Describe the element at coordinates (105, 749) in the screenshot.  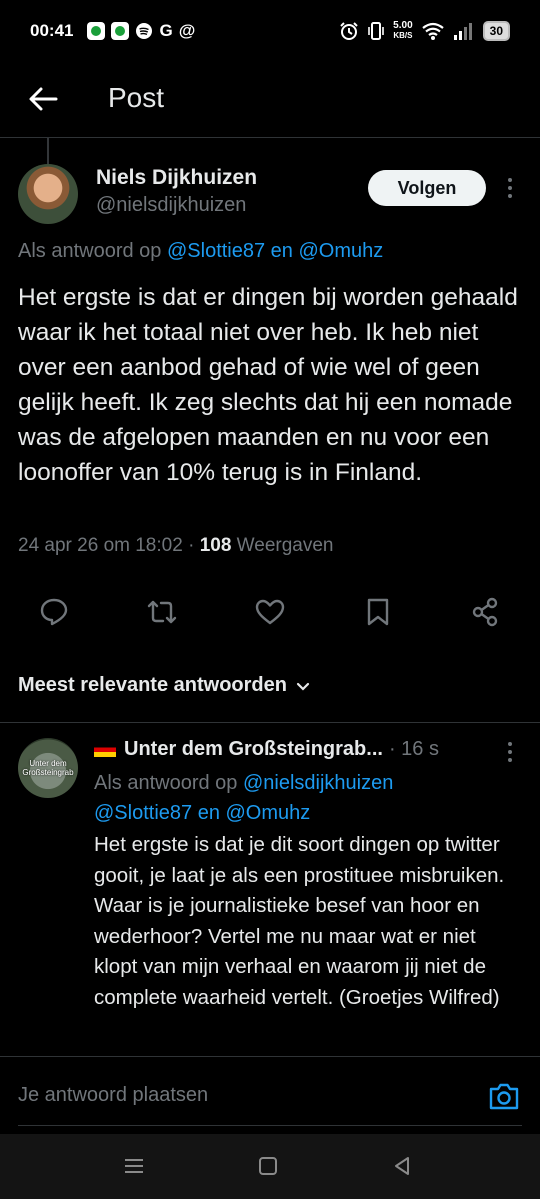
I see `germany-flag-icon` at that location.